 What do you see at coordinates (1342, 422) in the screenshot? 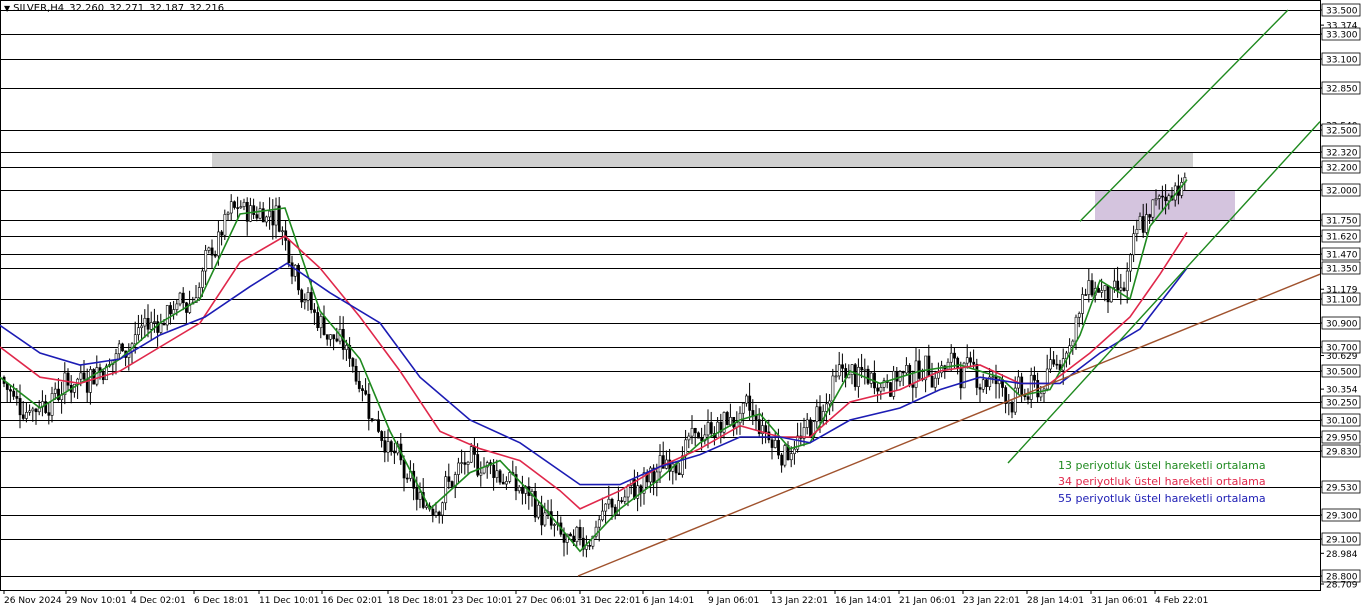
I see `y-tick-label: 30.100` at bounding box center [1342, 422].